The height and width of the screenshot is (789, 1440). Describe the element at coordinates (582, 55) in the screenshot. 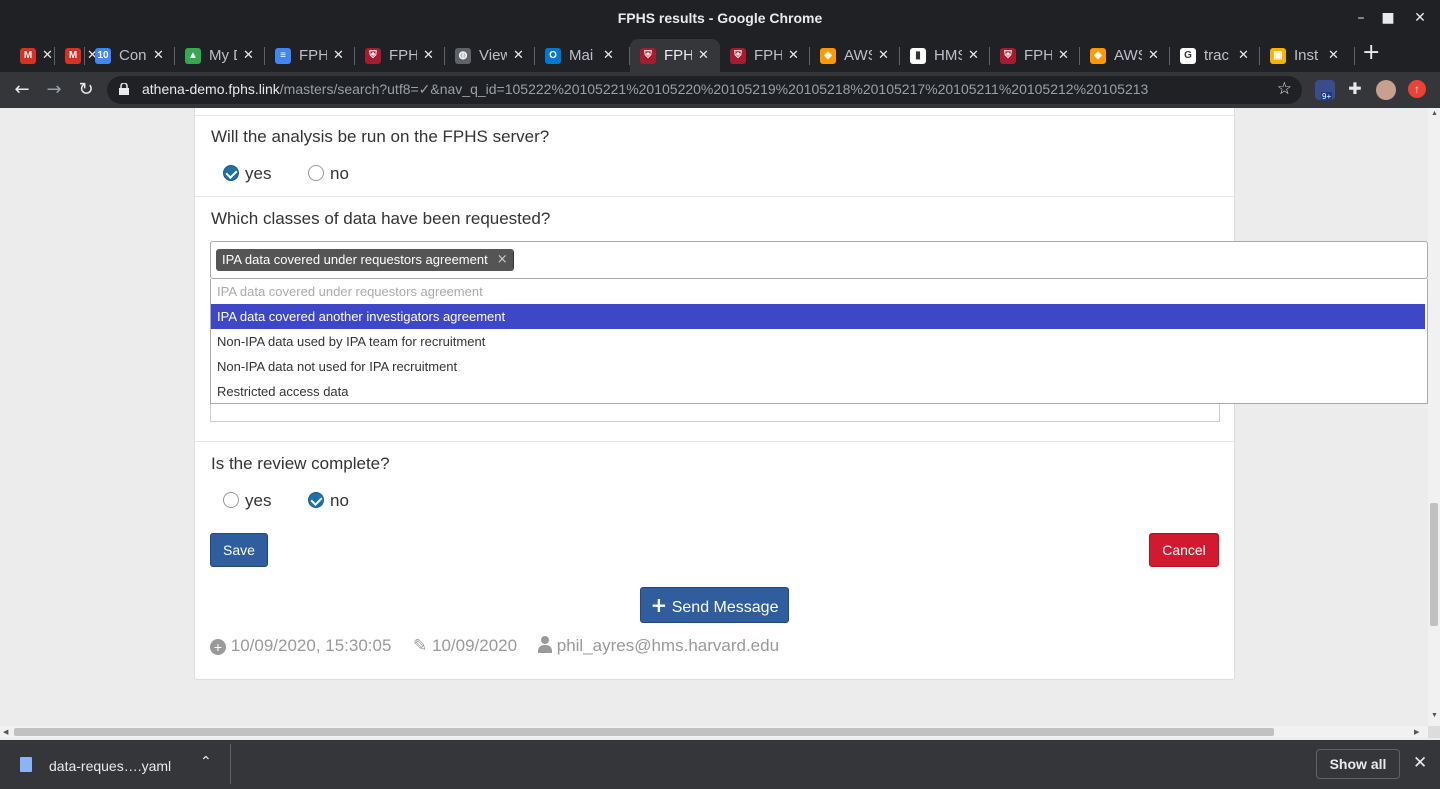

I see `browser-tab: O Mai ✕` at that location.